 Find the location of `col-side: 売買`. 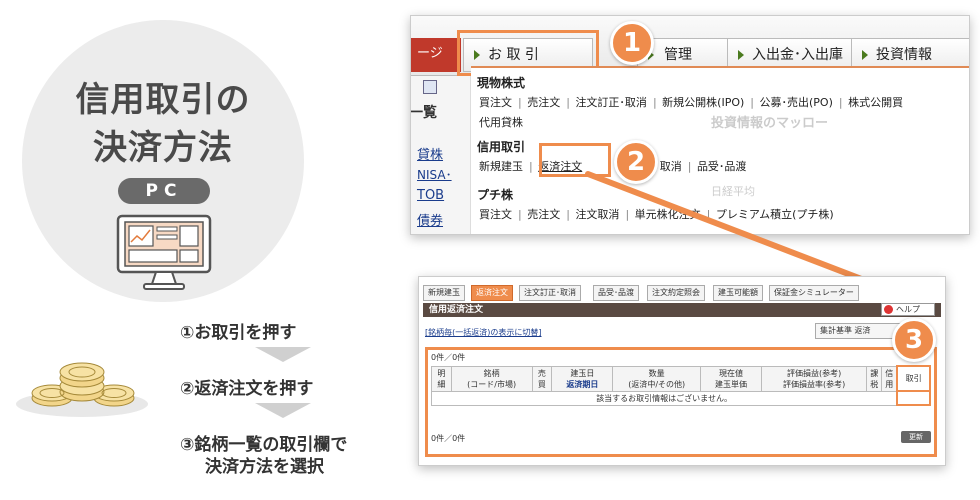

col-side: 売買 is located at coordinates (542, 378).